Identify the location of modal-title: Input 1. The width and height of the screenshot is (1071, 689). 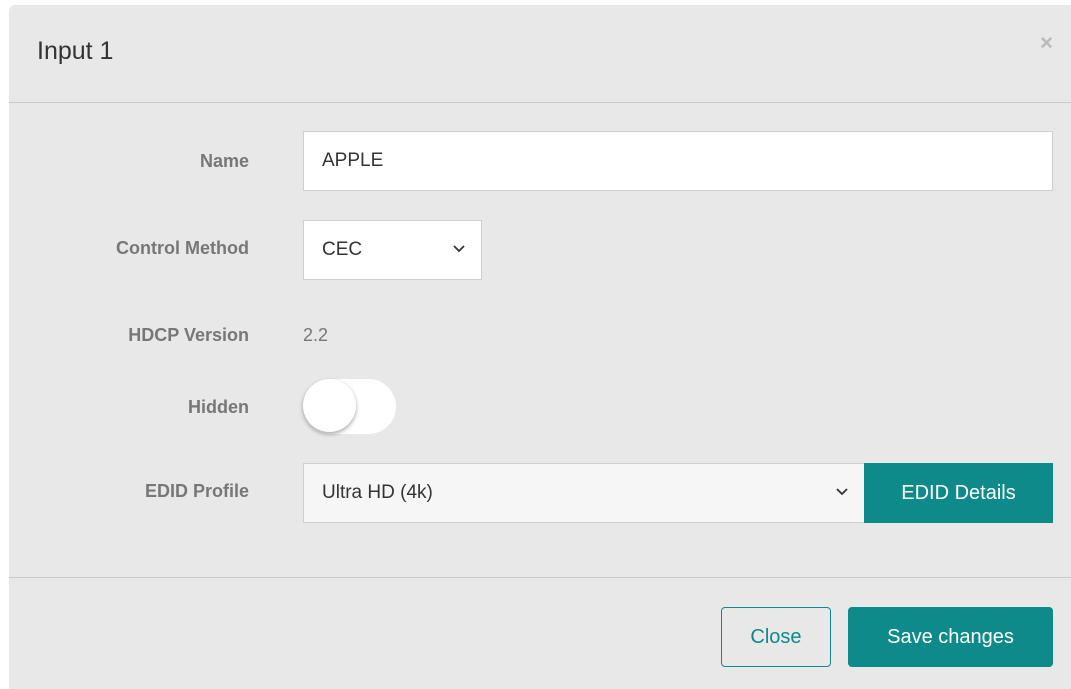
(75, 51).